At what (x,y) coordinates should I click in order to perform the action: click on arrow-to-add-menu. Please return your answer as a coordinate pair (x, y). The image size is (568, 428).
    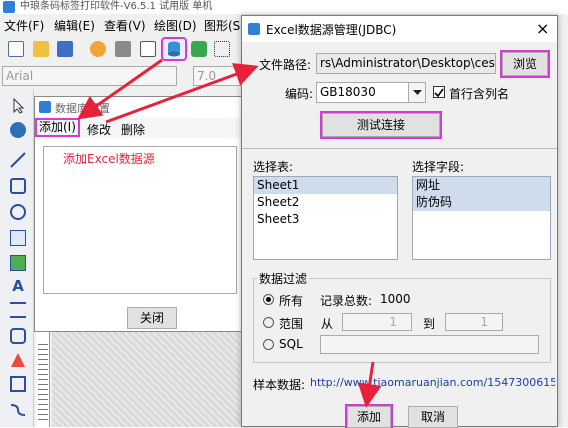
    Looking at the image, I should click on (120, 89).